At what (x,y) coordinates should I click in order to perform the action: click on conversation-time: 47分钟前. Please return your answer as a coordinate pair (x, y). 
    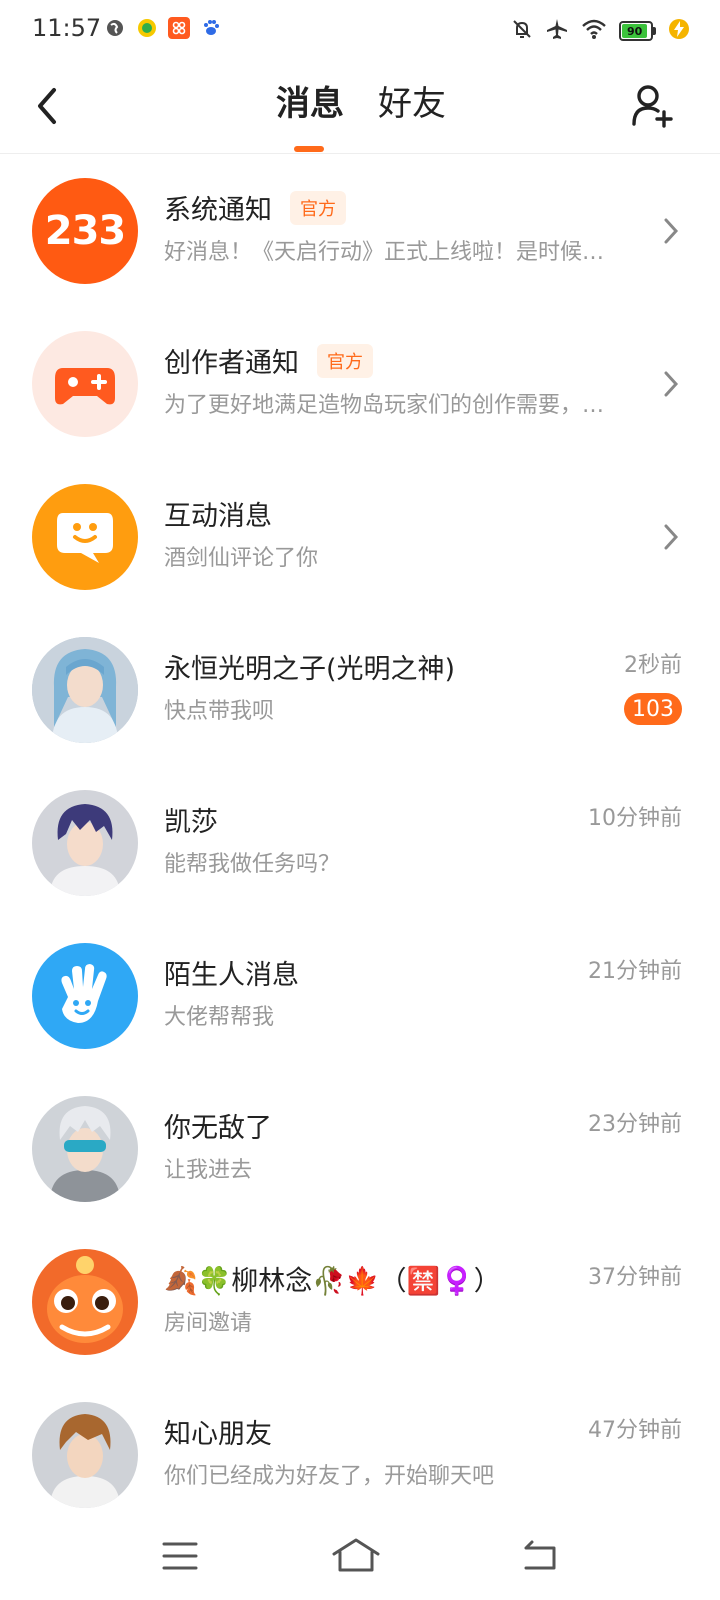
    Looking at the image, I should click on (635, 1430).